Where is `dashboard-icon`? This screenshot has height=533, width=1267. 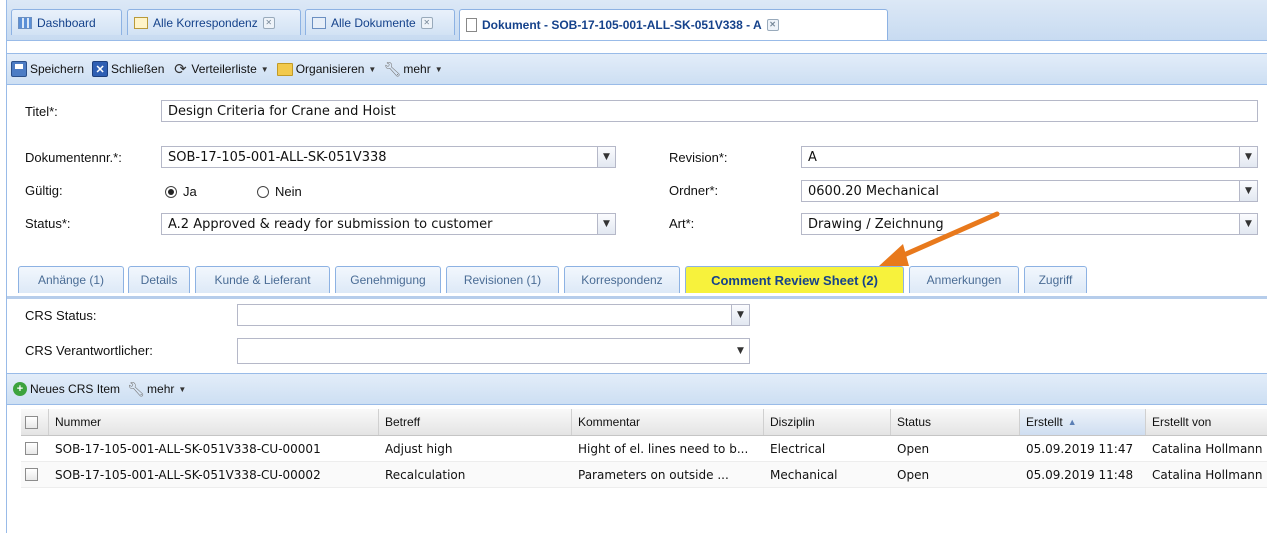
dashboard-icon is located at coordinates (25, 22).